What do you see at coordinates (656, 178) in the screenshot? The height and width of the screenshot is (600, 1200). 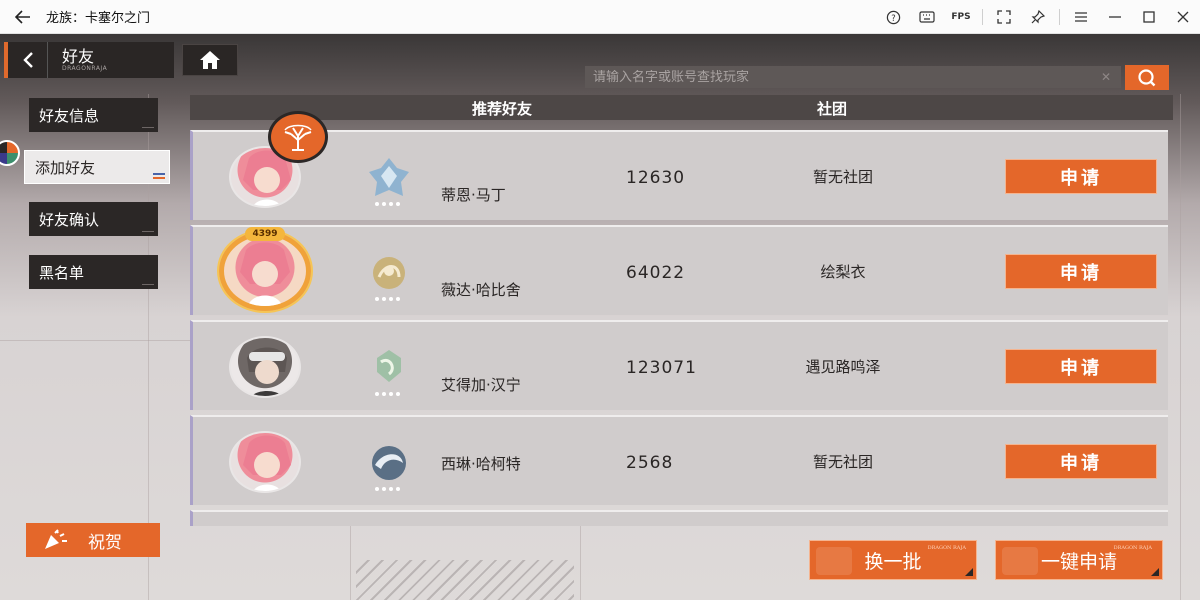 I see `player-id: 12630` at bounding box center [656, 178].